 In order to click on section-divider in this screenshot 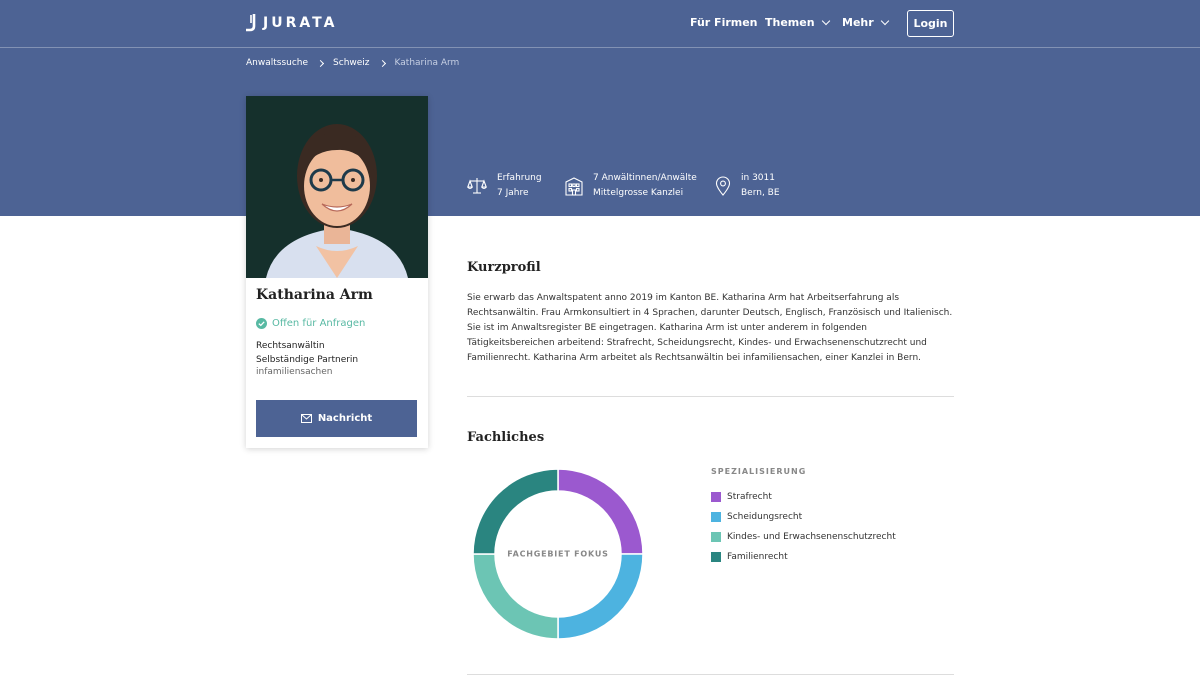, I will do `click(710, 396)`.